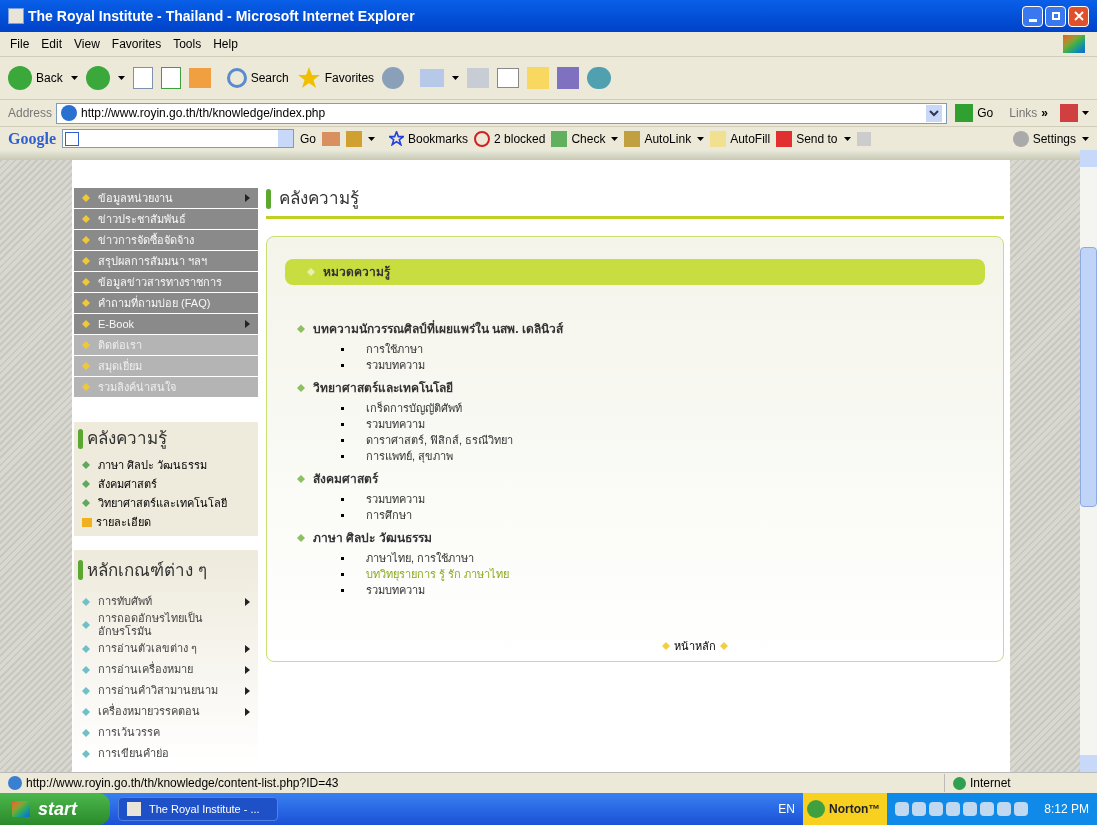  What do you see at coordinates (440, 440) in the screenshot?
I see `article-link: ดาราศาสตร์, ฟิสิกส์, ธรณีวิทยา` at bounding box center [440, 440].